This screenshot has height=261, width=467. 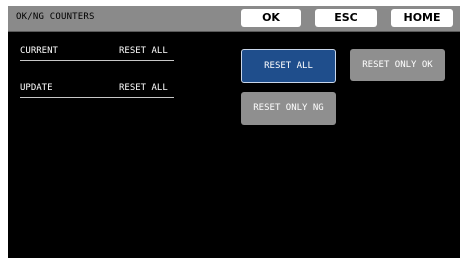 I want to click on current-label: CURRENT, so click(x=39, y=51).